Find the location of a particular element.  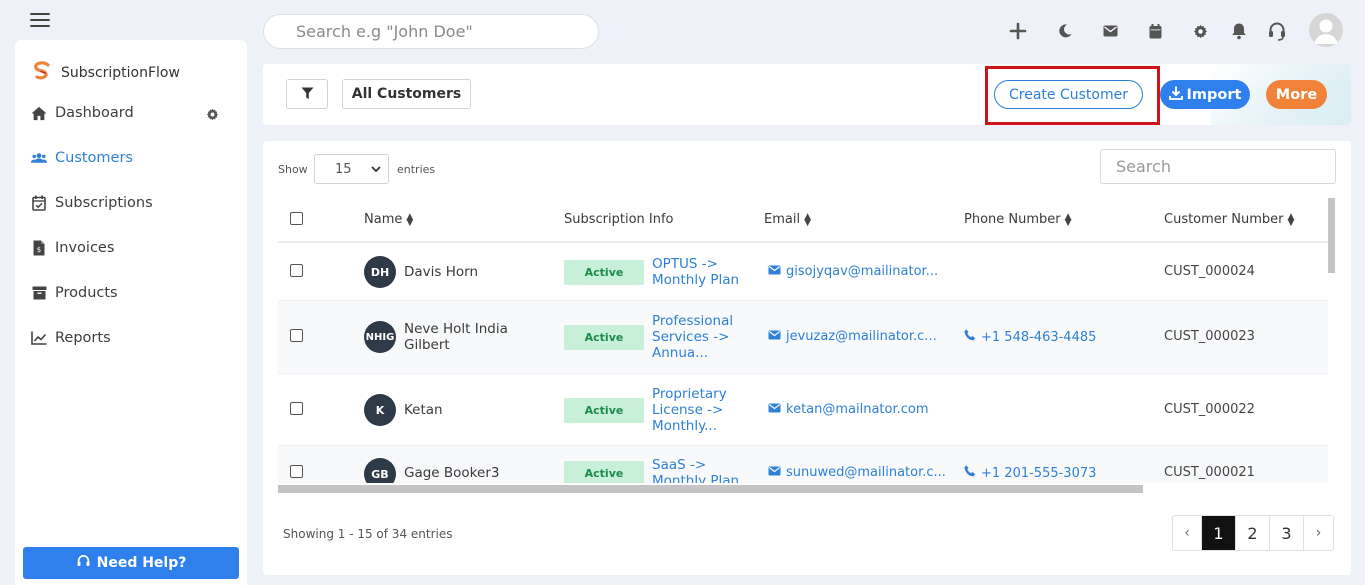

entries-label: entries is located at coordinates (416, 169).